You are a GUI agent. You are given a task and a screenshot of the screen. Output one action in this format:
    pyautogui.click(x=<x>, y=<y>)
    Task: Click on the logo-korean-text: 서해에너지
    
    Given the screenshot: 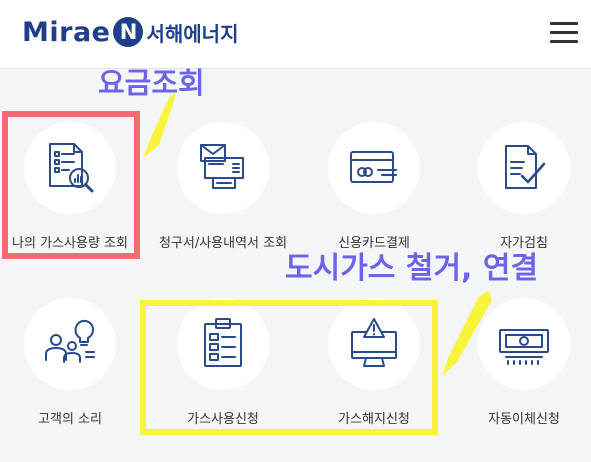 What is the action you would take?
    pyautogui.click(x=192, y=33)
    